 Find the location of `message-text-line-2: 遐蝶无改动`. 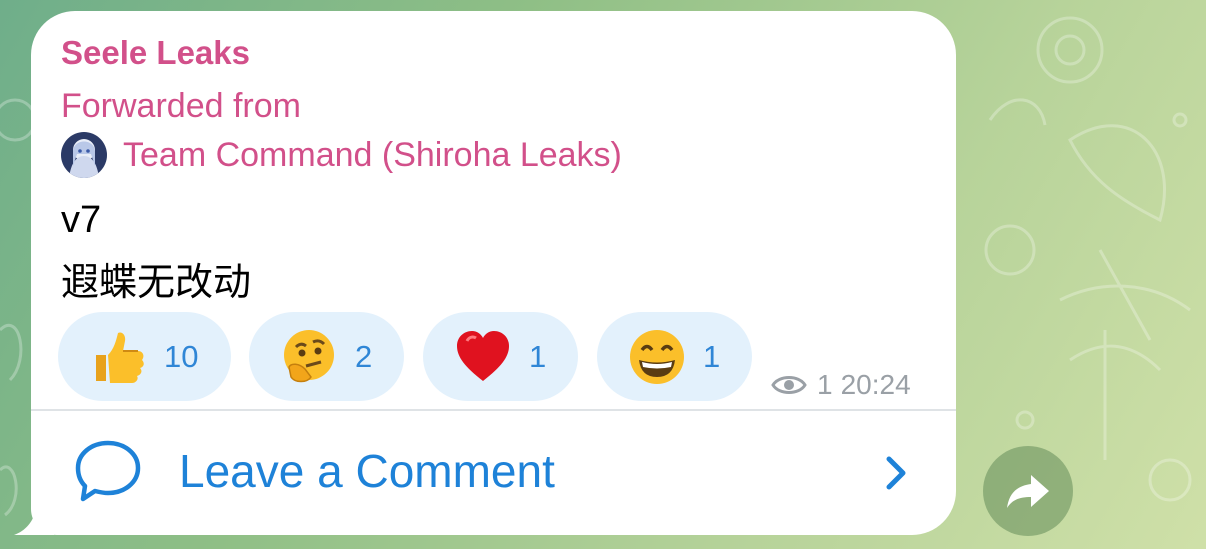

message-text-line-2: 遐蝶无改动 is located at coordinates (156, 282).